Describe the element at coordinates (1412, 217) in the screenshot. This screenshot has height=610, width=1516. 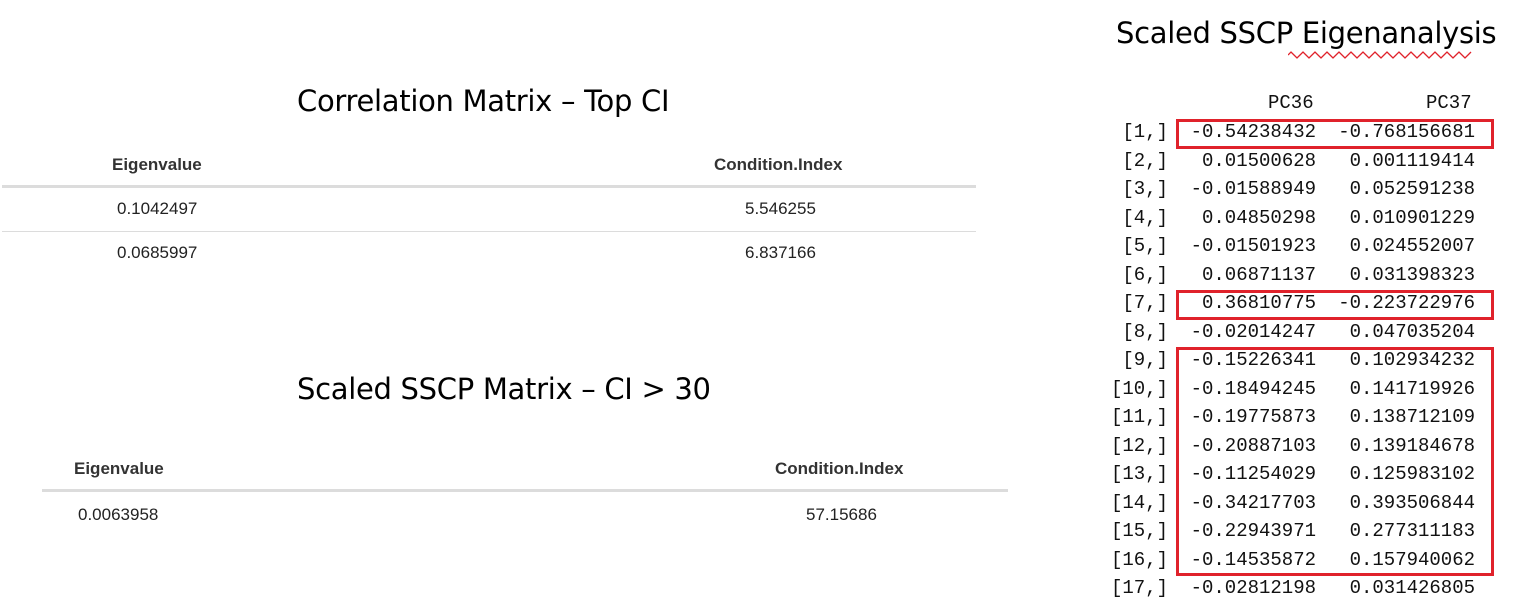
I see `pc37-value: 0.010901229` at that location.